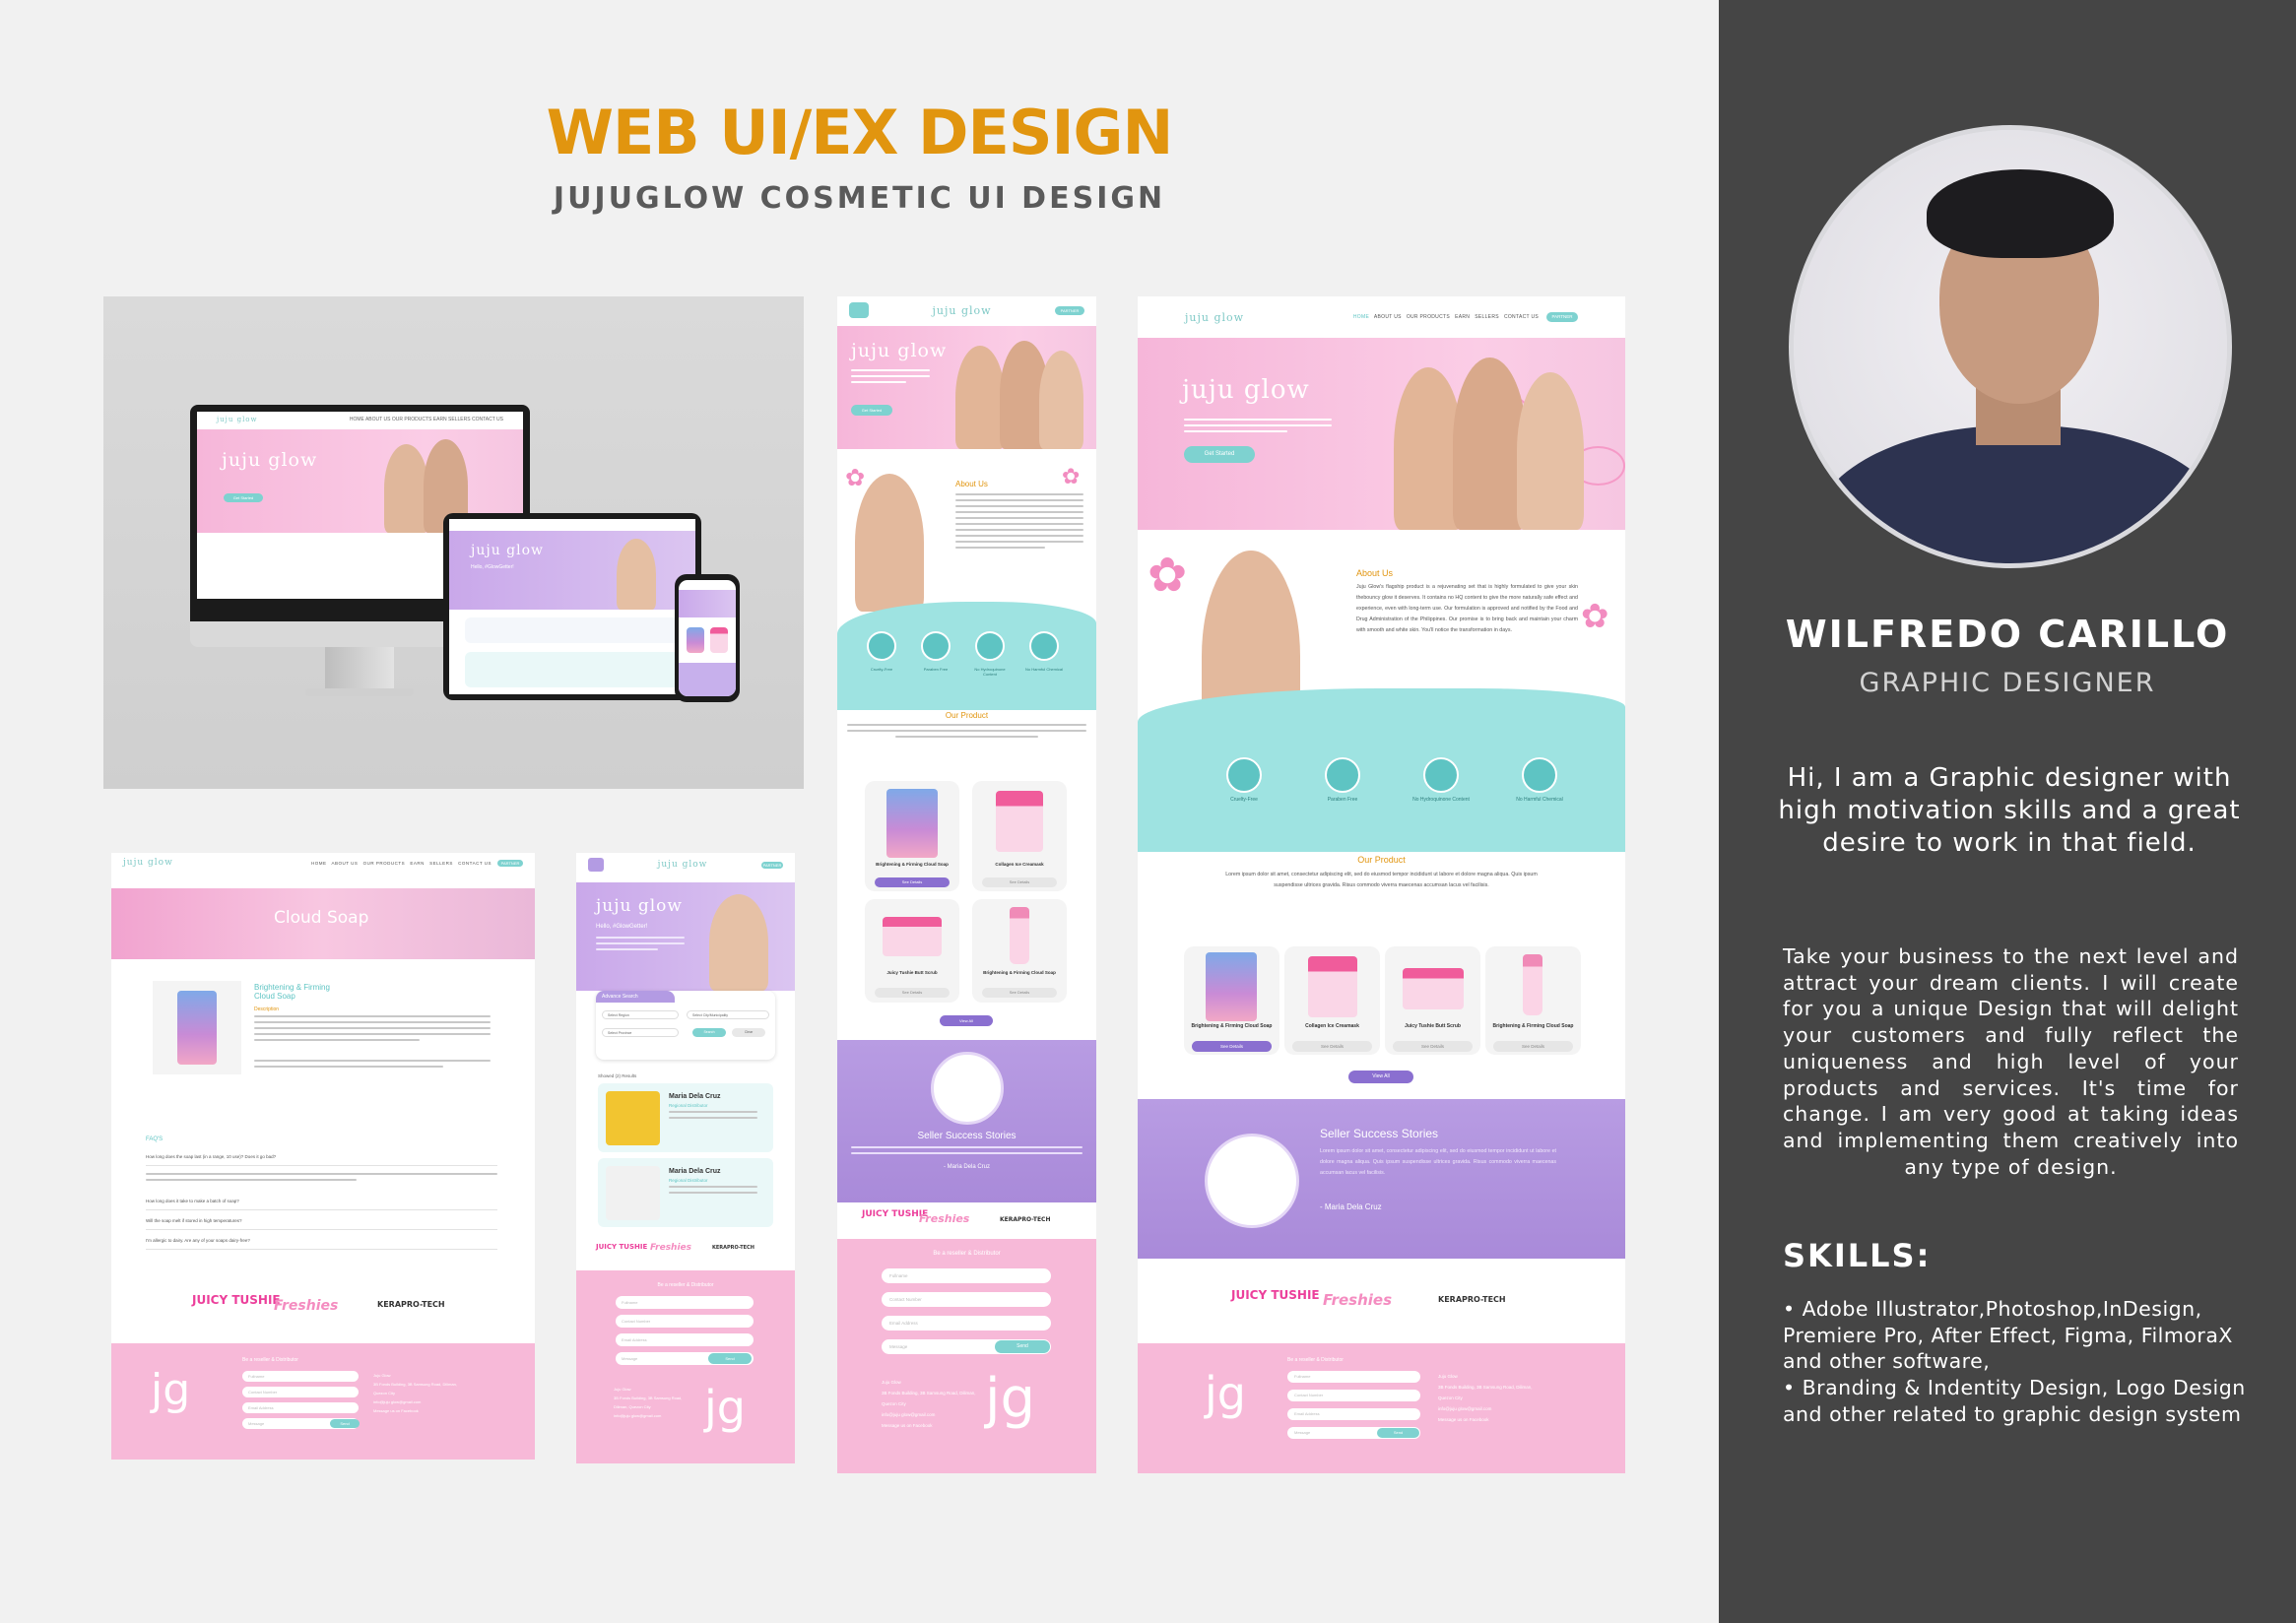 The height and width of the screenshot is (1623, 2296). I want to click on avatar, so click(2010, 346).